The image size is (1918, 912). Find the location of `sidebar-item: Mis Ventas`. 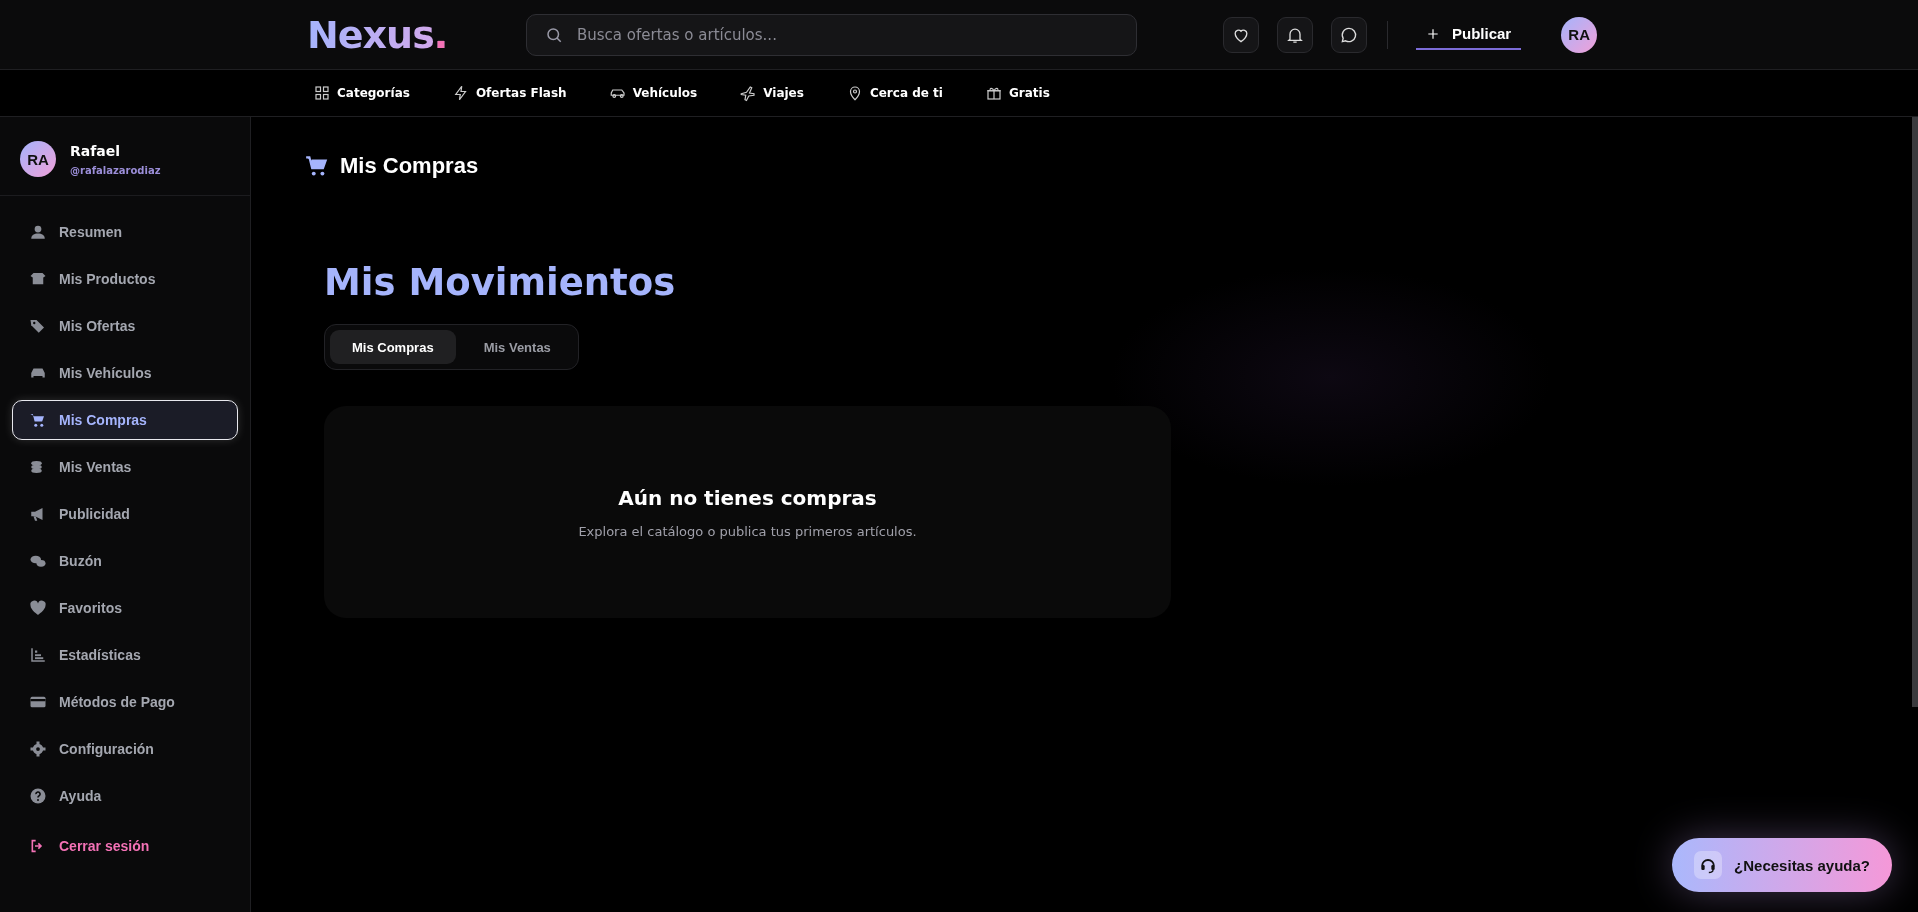

sidebar-item: Mis Ventas is located at coordinates (125, 467).